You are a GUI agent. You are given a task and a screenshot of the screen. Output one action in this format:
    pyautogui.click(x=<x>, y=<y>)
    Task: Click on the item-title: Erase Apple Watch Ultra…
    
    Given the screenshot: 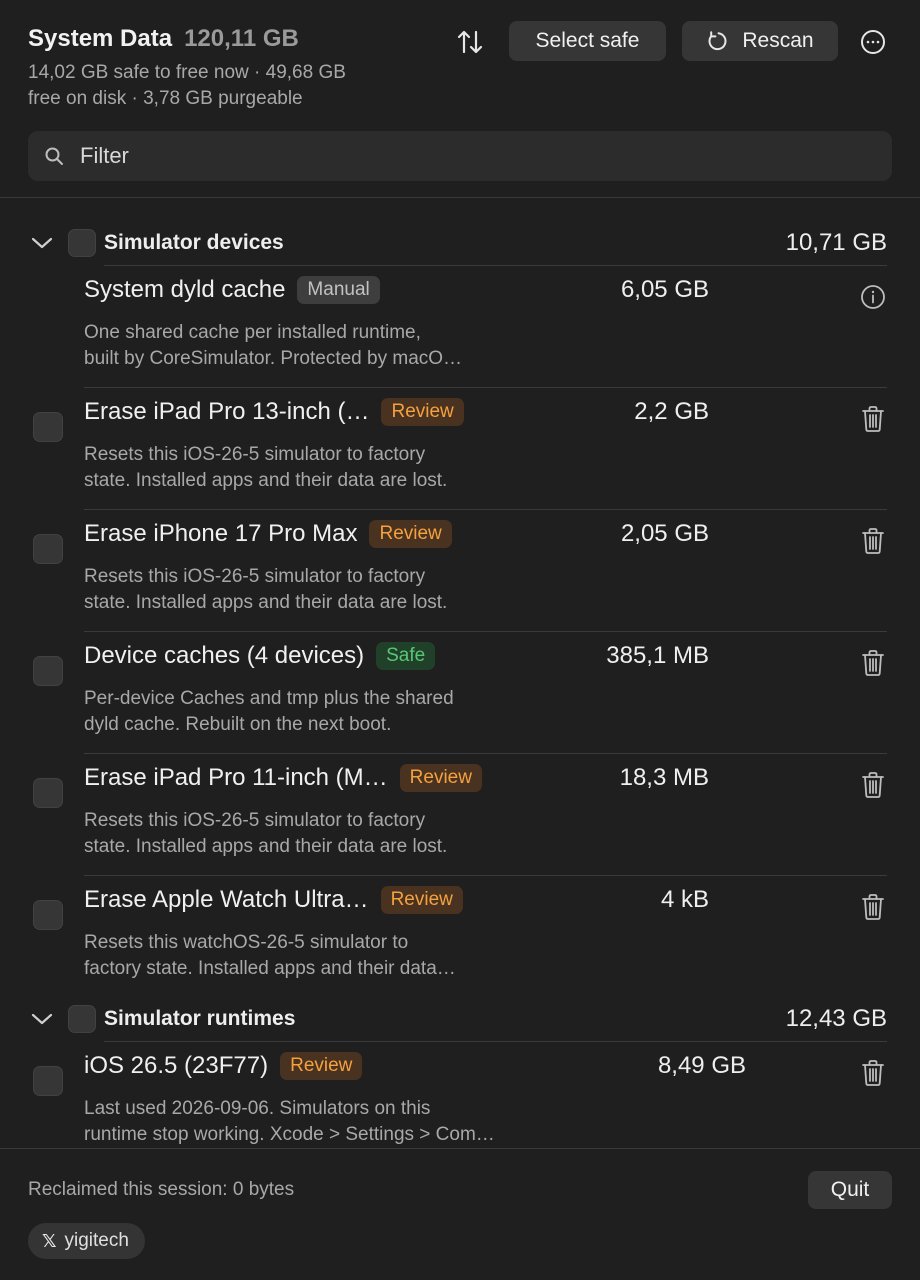 What is the action you would take?
    pyautogui.click(x=226, y=899)
    